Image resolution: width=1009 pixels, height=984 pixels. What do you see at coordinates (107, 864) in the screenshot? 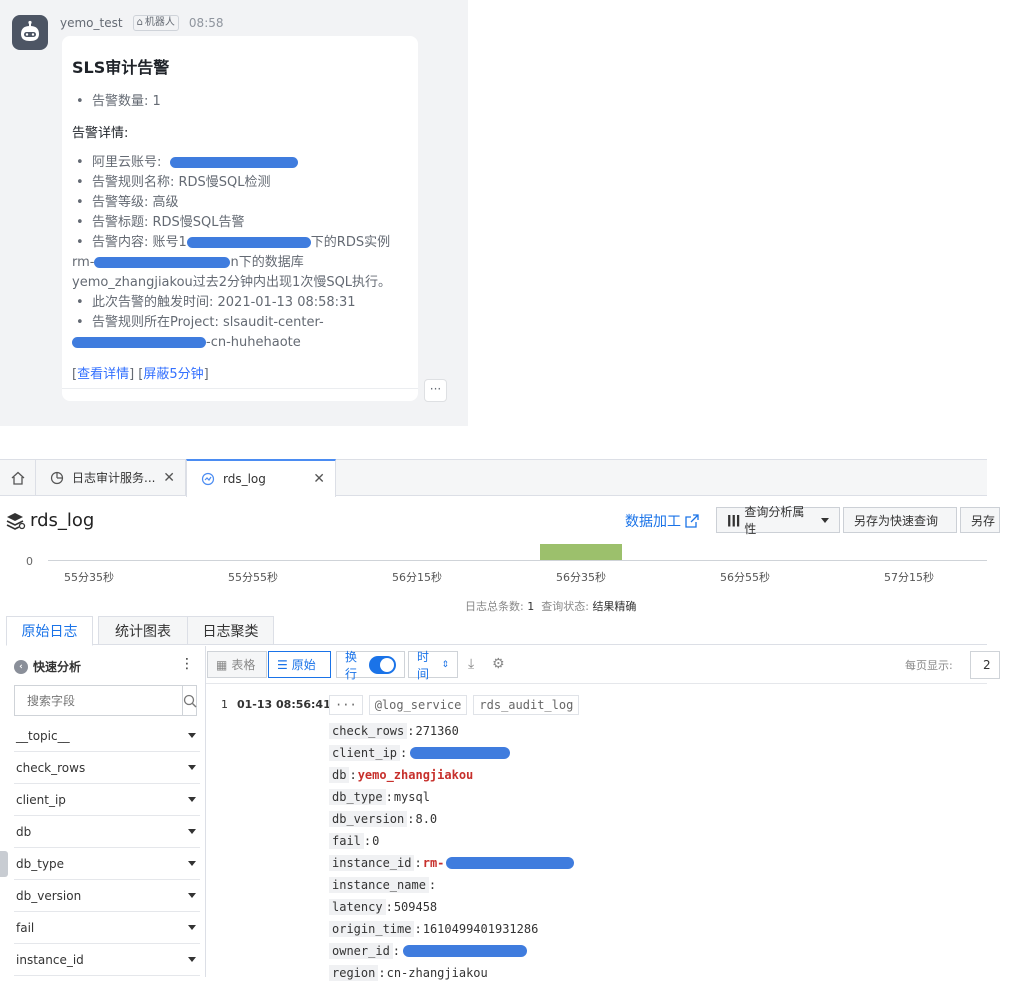
I see `field-item: db_type` at bounding box center [107, 864].